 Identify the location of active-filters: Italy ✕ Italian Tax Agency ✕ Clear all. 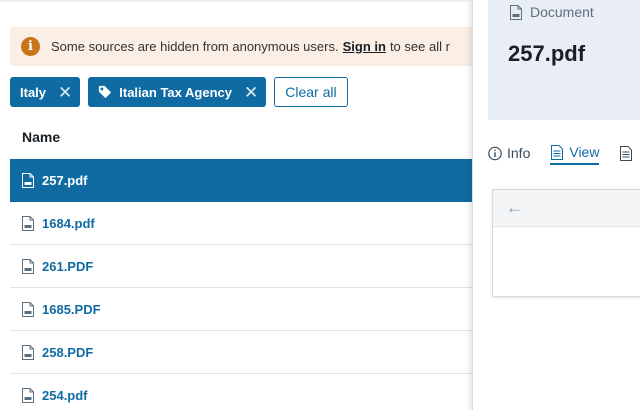
(179, 92).